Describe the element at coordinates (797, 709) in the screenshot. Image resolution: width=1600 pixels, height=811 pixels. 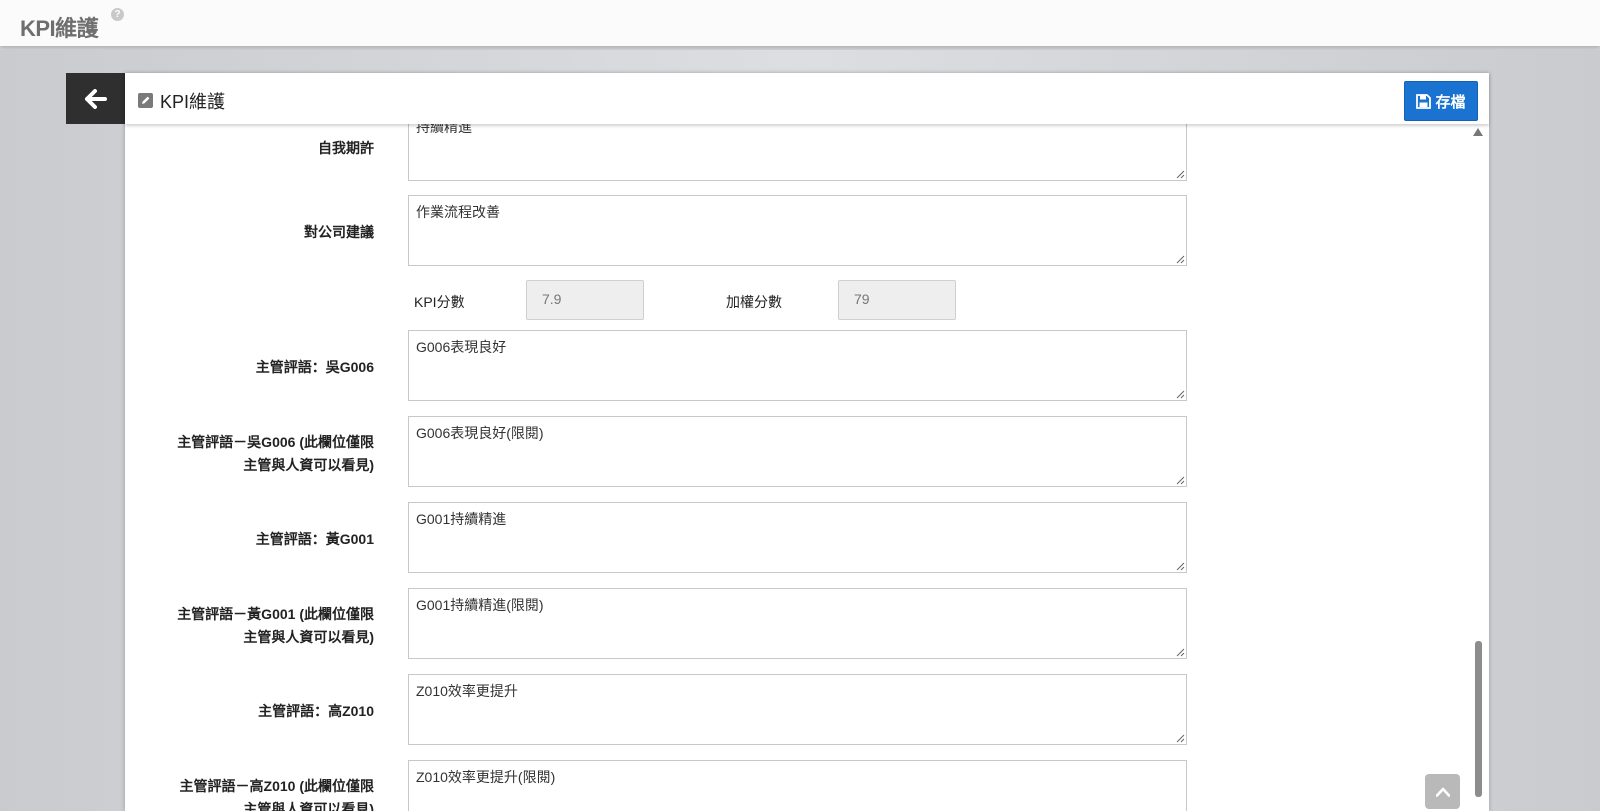
I see `manager-comment-textarea: Z010效率更提升` at that location.